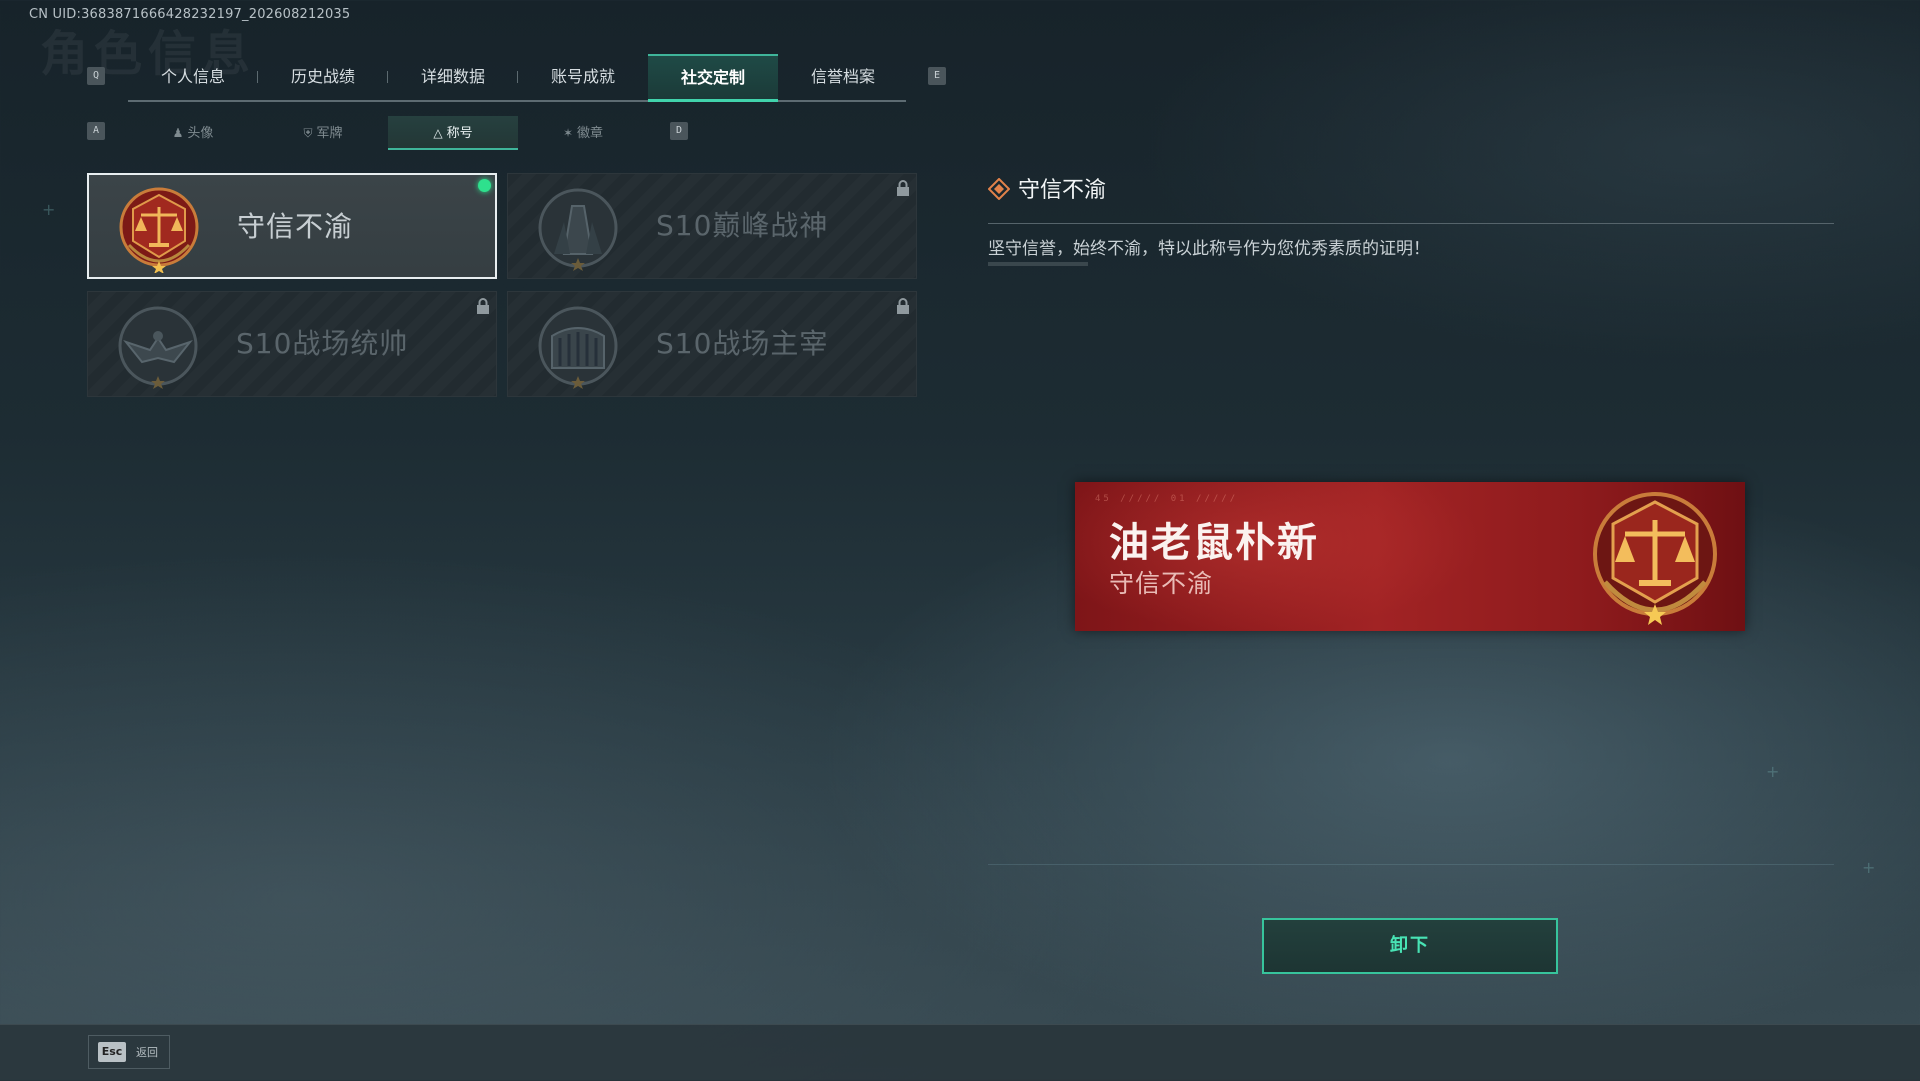  I want to click on emblem-icon: ✶, so click(568, 133).